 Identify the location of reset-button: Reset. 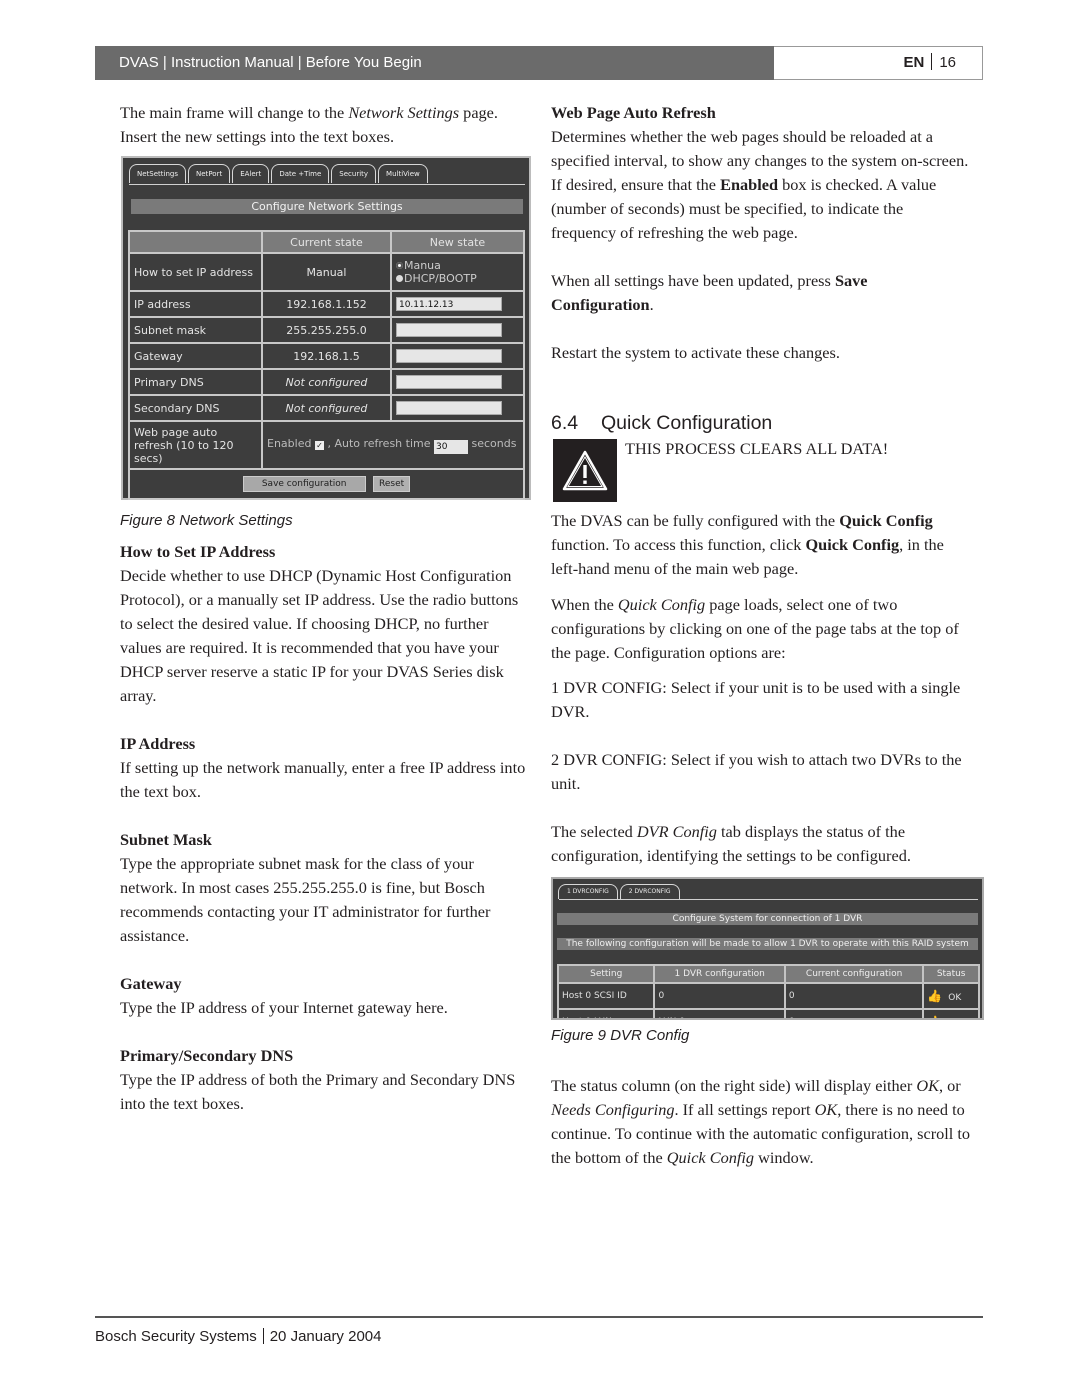
(392, 484).